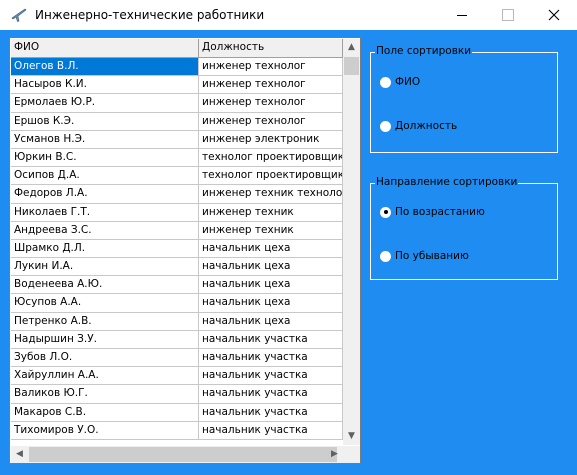 This screenshot has width=577, height=475. I want to click on scroll-up-icon: ▲, so click(351, 47).